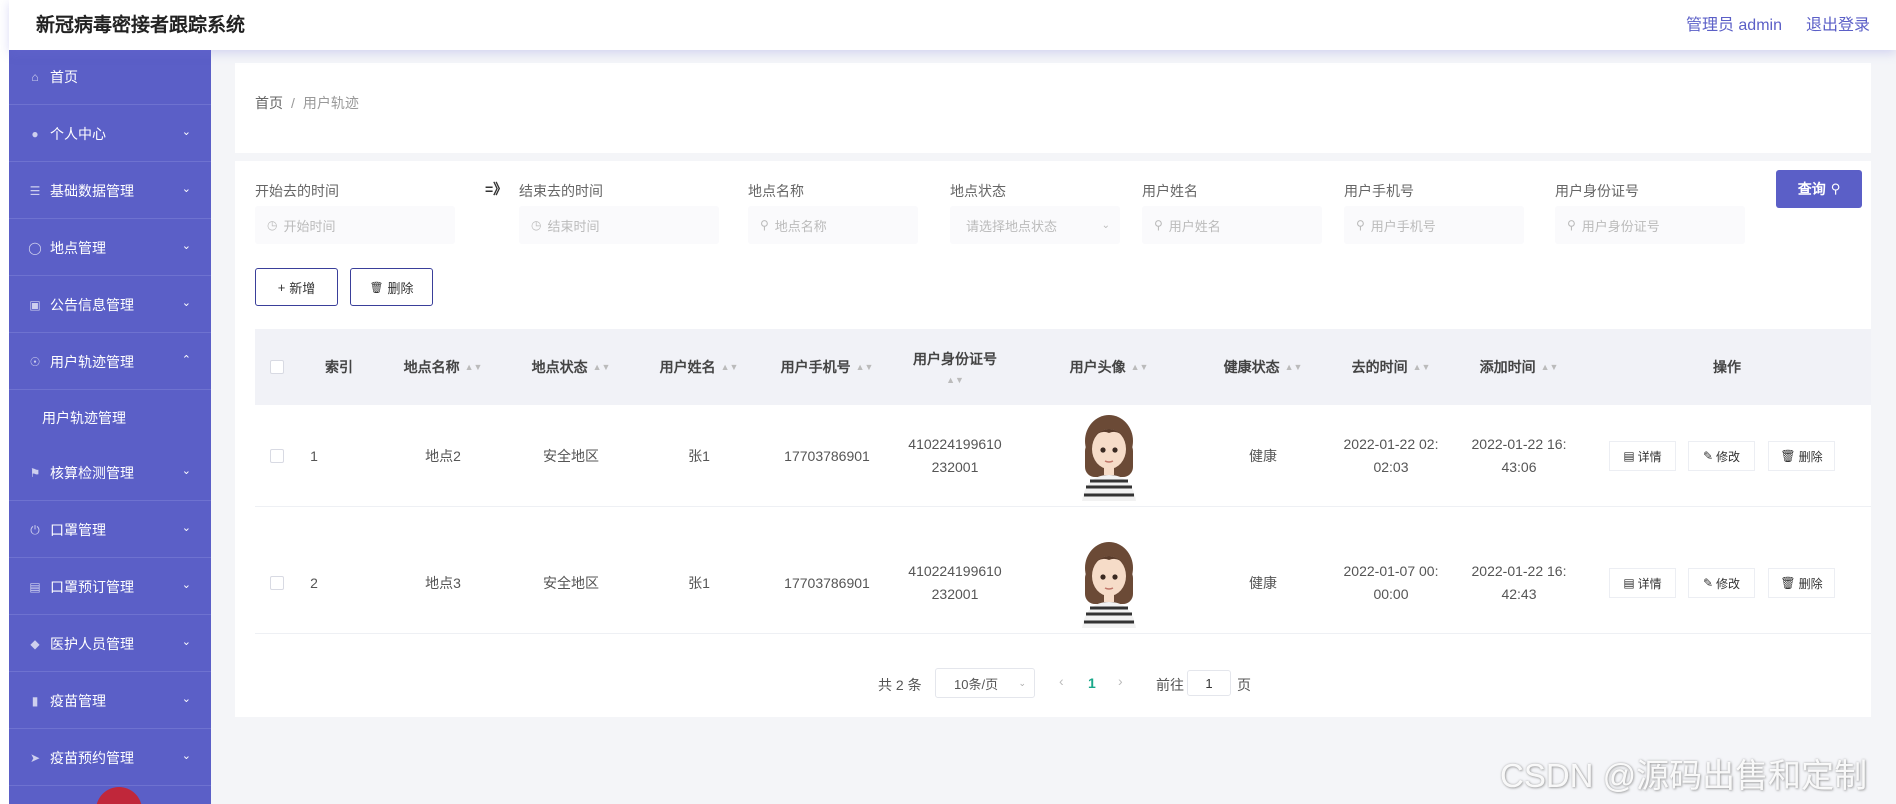 This screenshot has width=1896, height=804. I want to click on place-name-label: 地点名称, so click(776, 191).